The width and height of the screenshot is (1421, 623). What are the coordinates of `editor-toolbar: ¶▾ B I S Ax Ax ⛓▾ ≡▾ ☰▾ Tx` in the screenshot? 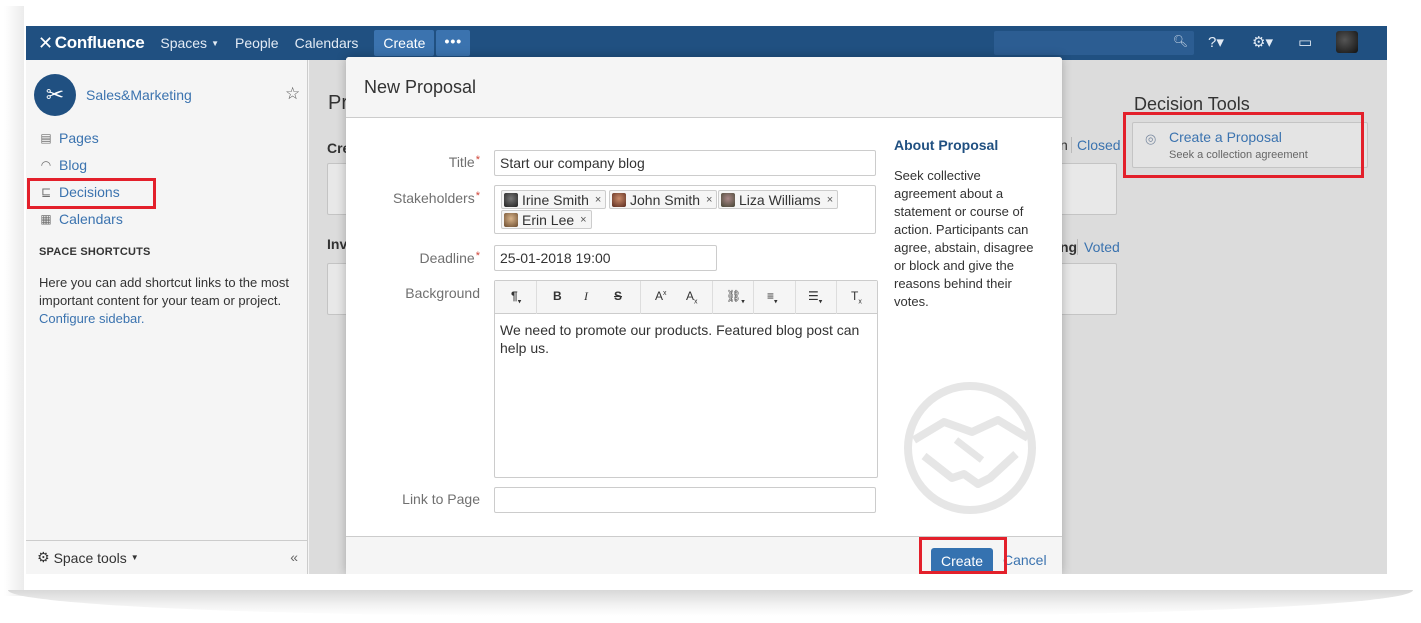 It's located at (686, 297).